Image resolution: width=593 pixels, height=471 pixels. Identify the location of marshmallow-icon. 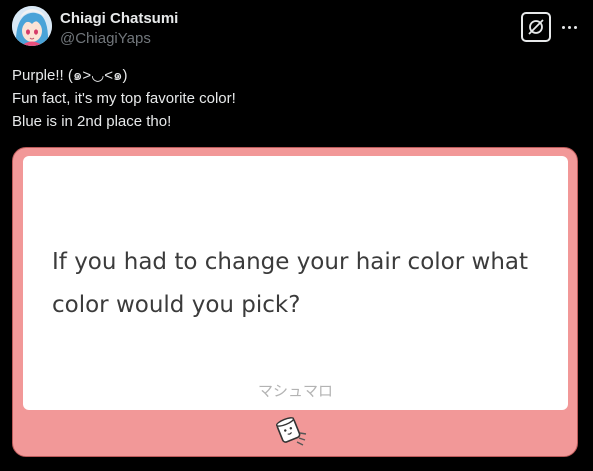
(292, 431).